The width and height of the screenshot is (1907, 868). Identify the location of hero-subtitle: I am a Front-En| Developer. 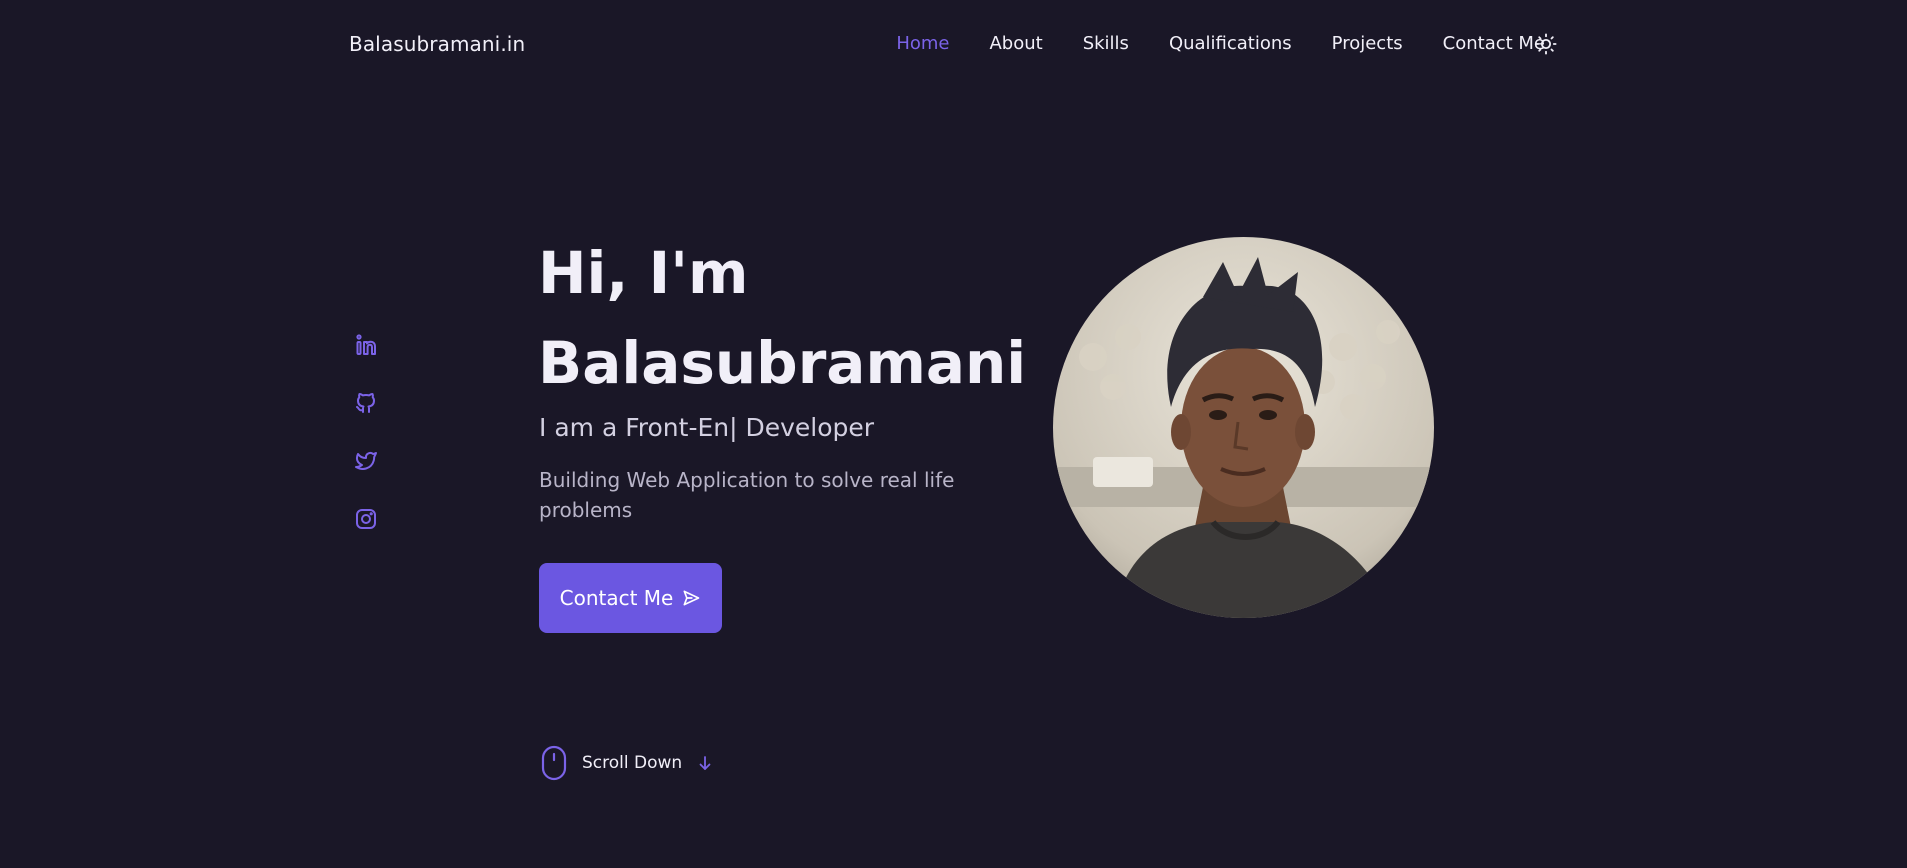
(707, 427).